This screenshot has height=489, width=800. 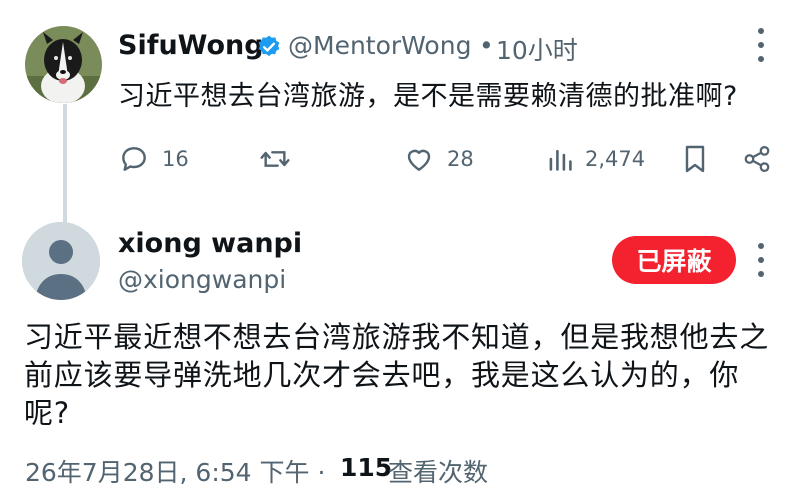 I want to click on retweet-button, so click(x=275, y=159).